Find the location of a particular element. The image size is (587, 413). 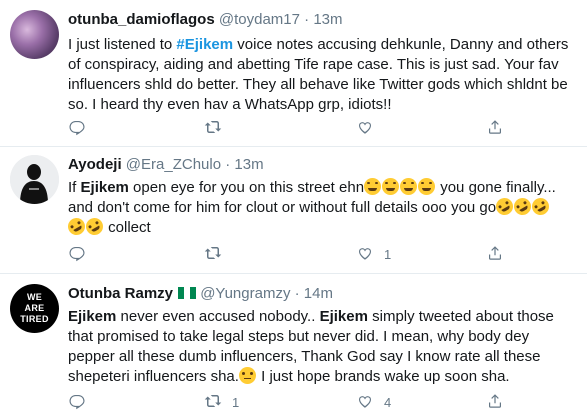

tweet-header: Ayodeji @Era_ZChulo · 13m is located at coordinates (166, 165).